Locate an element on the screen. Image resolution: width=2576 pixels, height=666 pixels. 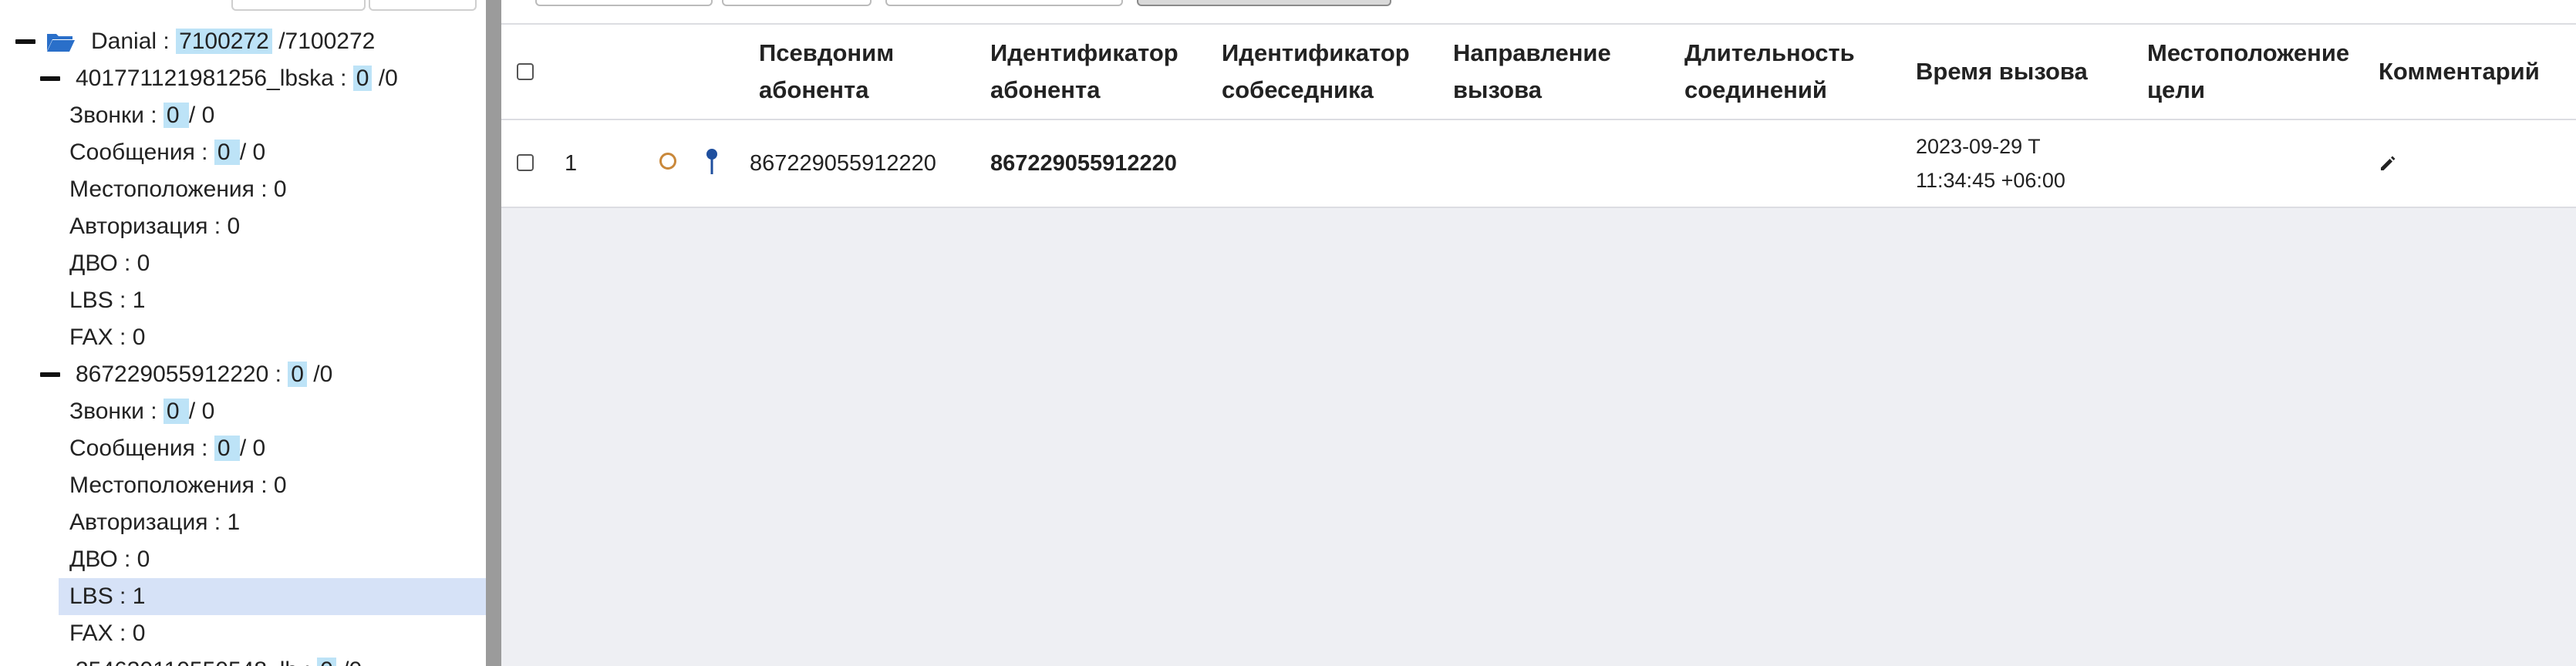
cell-call-time: 2023-09-29 T 11:34:45 +06:00 is located at coordinates (1990, 164).